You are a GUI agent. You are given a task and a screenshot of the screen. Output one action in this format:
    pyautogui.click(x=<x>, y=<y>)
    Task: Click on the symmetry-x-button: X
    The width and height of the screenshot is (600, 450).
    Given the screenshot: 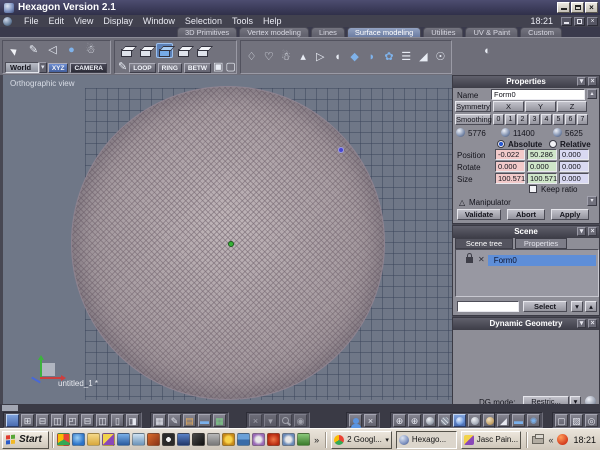 What is the action you would take?
    pyautogui.click(x=508, y=106)
    